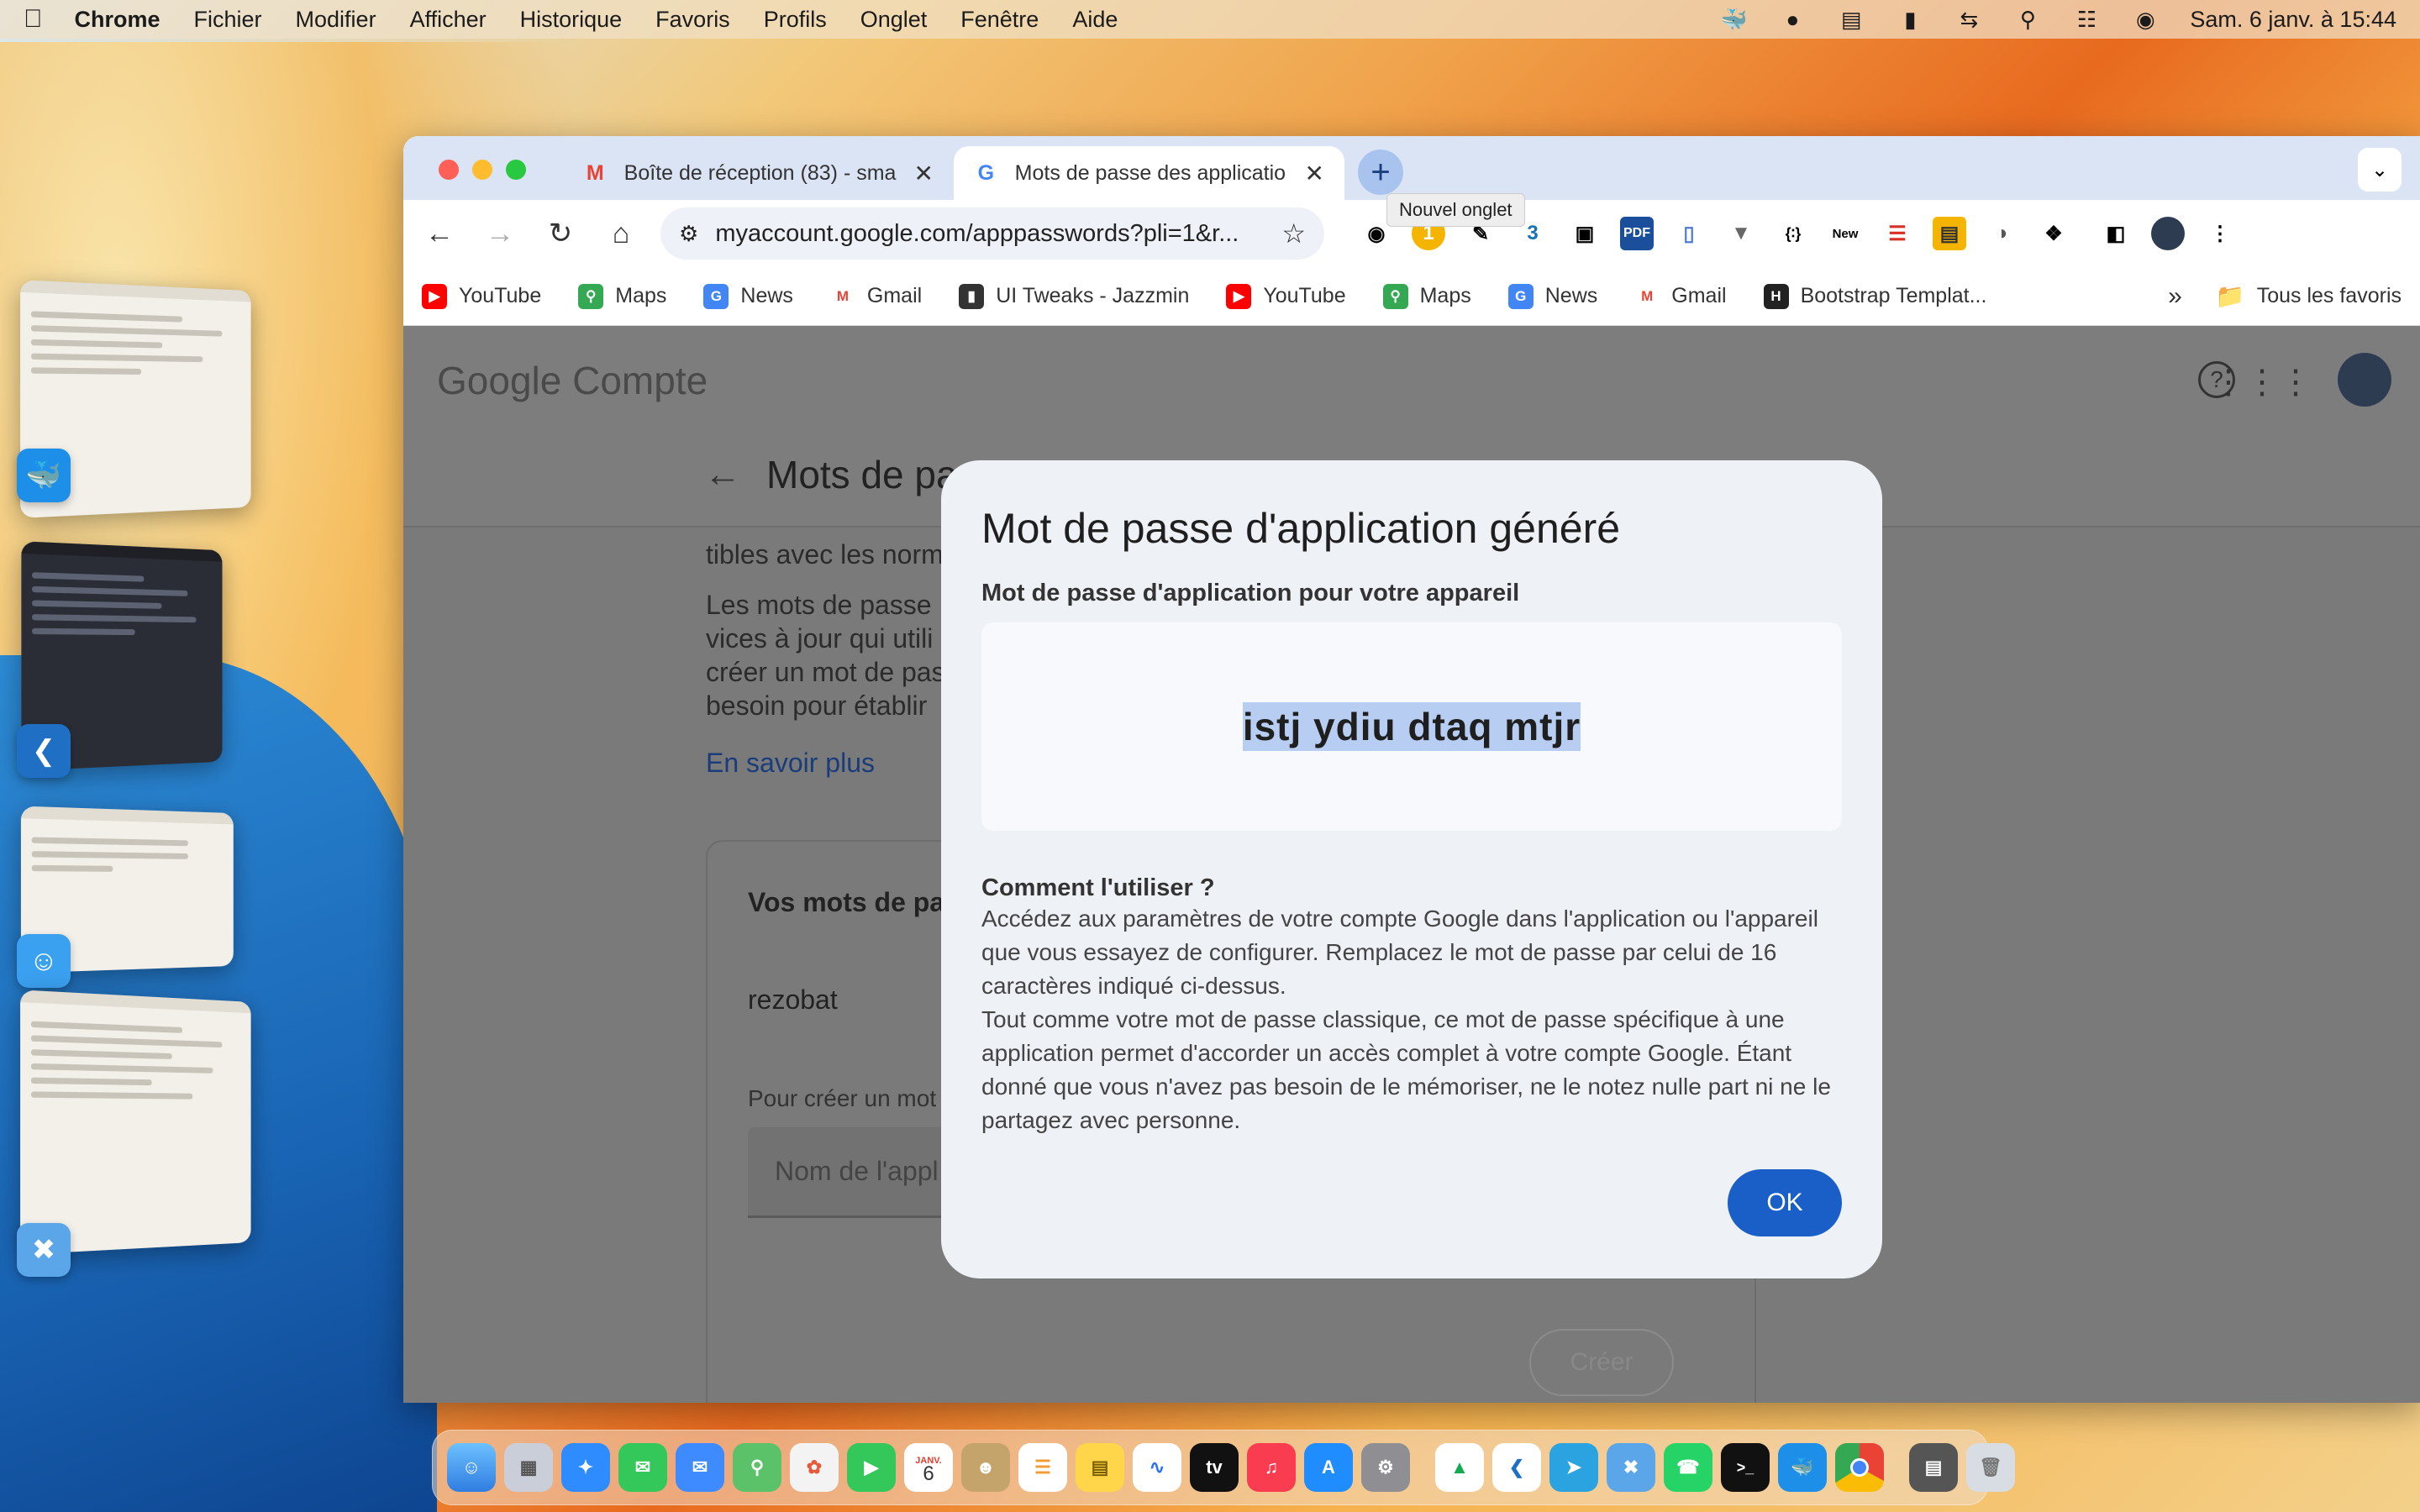 The image size is (2420, 1512). What do you see at coordinates (481, 296) in the screenshot?
I see `bookmark-youtube: ▶ YouTube` at bounding box center [481, 296].